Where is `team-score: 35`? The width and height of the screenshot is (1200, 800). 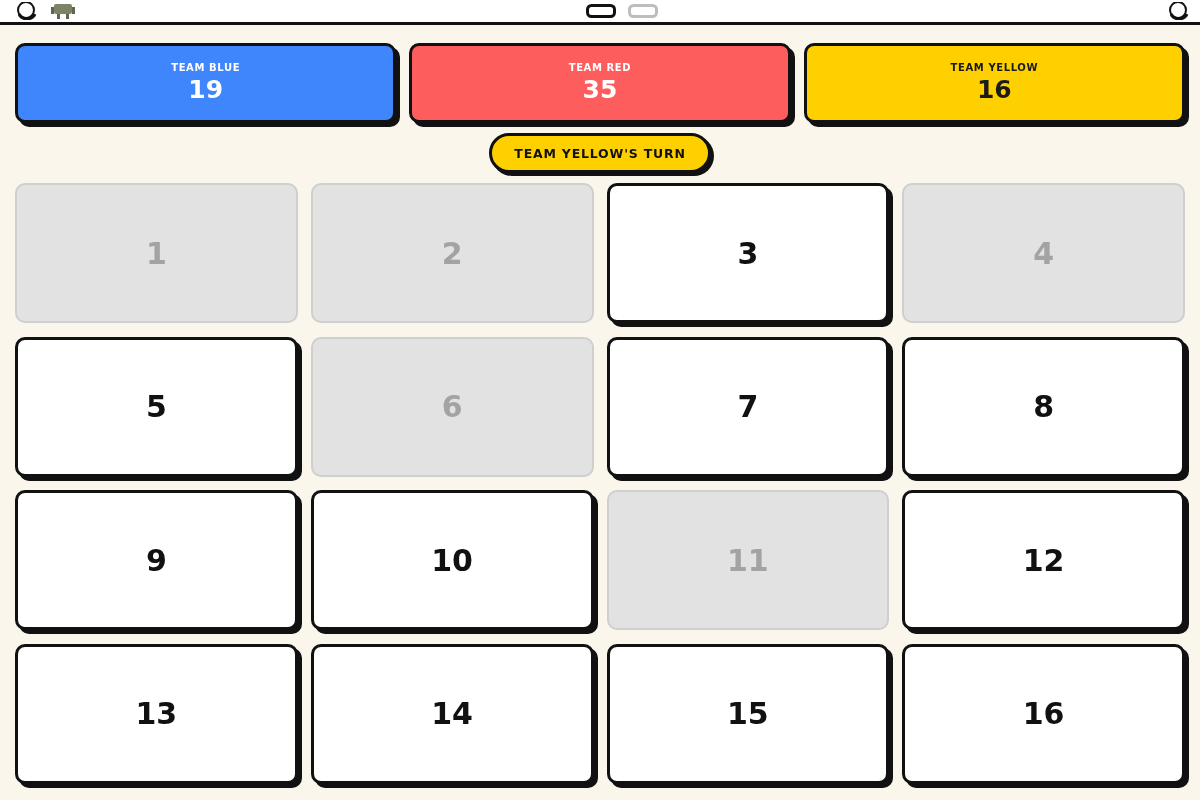 team-score: 35 is located at coordinates (600, 89).